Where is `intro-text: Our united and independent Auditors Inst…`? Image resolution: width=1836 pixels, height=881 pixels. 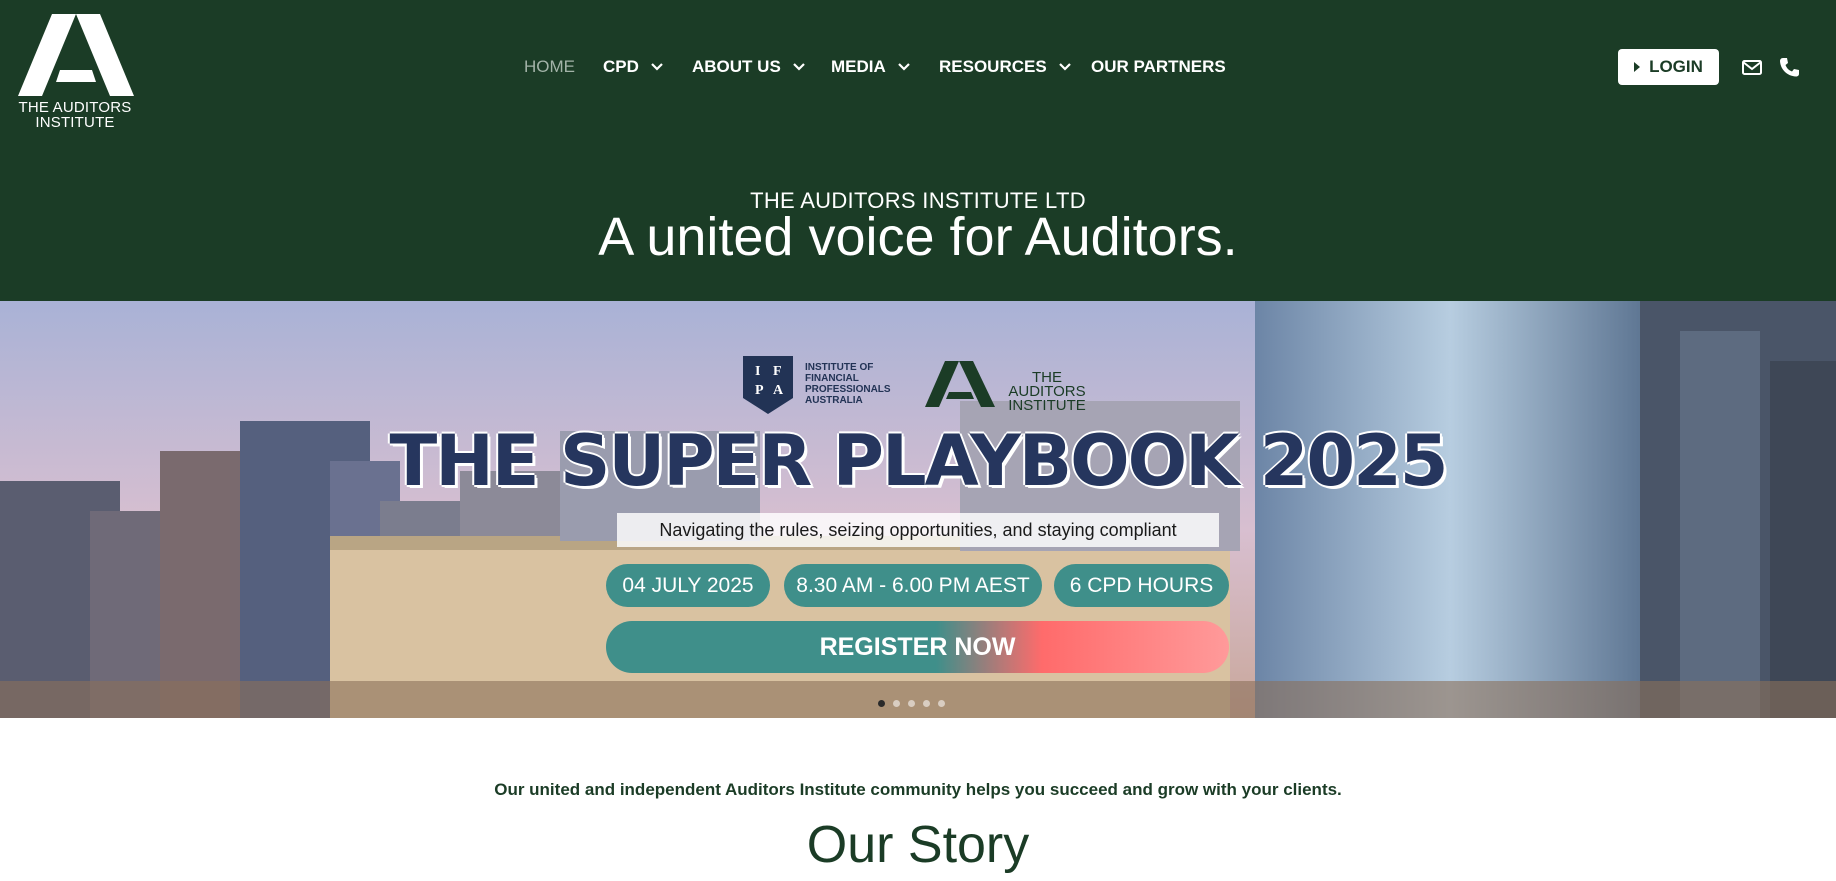
intro-text: Our united and independent Auditors Inst… is located at coordinates (918, 789).